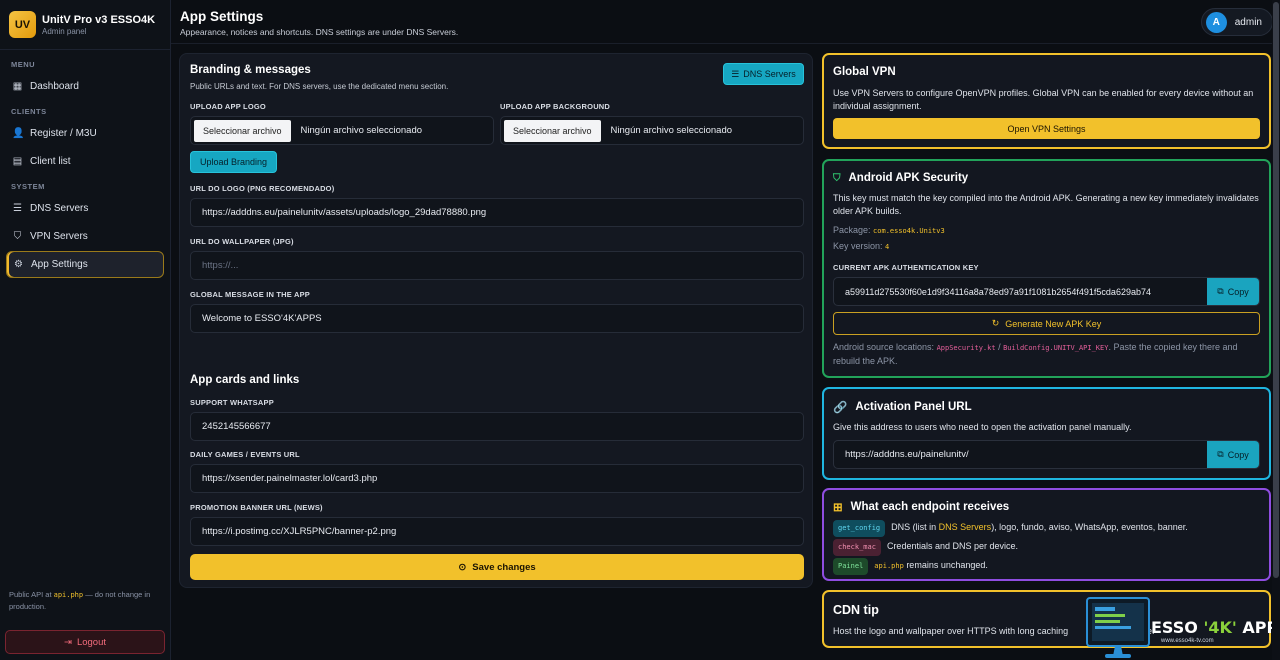  I want to click on copy-url-button: ⧉ Copy, so click(1233, 454).